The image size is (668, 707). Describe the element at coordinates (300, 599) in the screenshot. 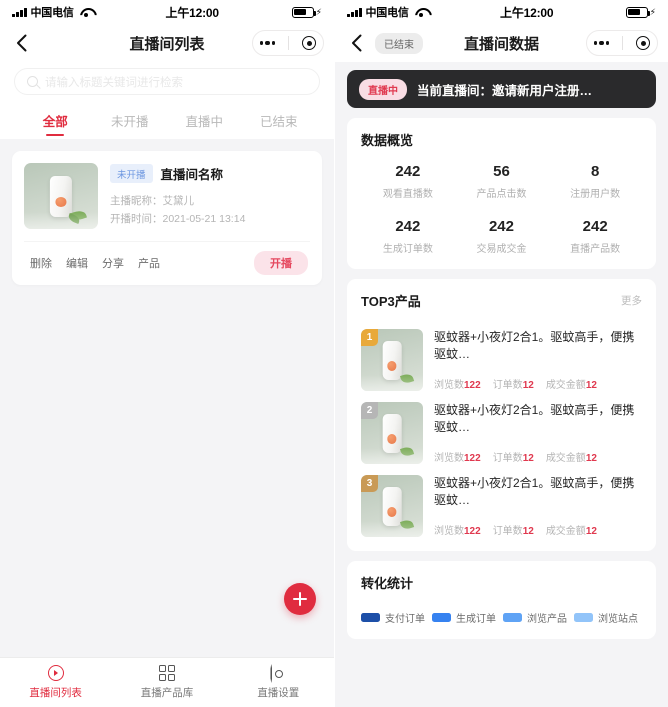

I see `add-room-fab` at that location.